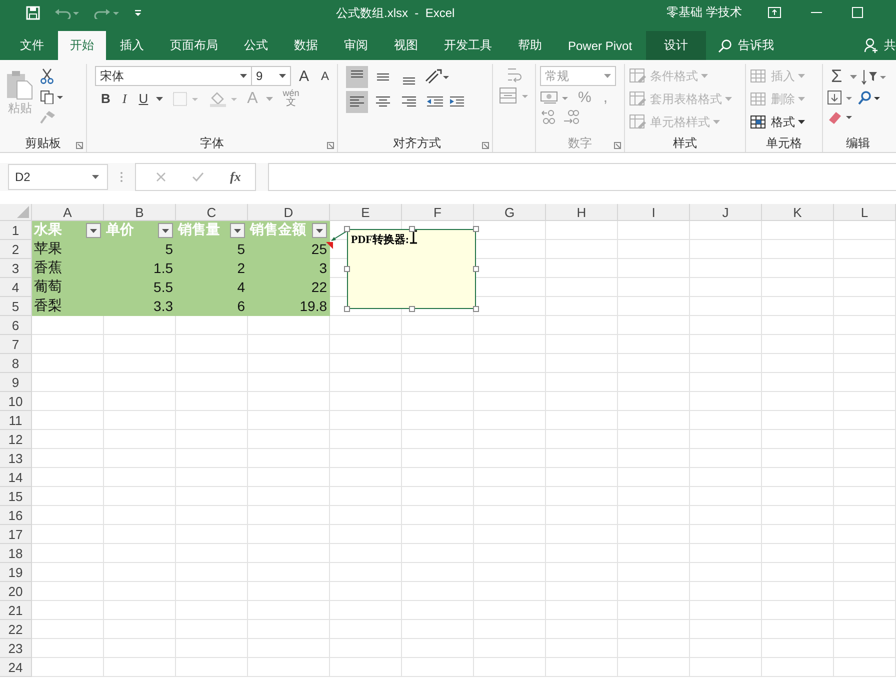 The height and width of the screenshot is (682, 896). Describe the element at coordinates (58, 177) in the screenshot. I see `name-box: D2` at that location.